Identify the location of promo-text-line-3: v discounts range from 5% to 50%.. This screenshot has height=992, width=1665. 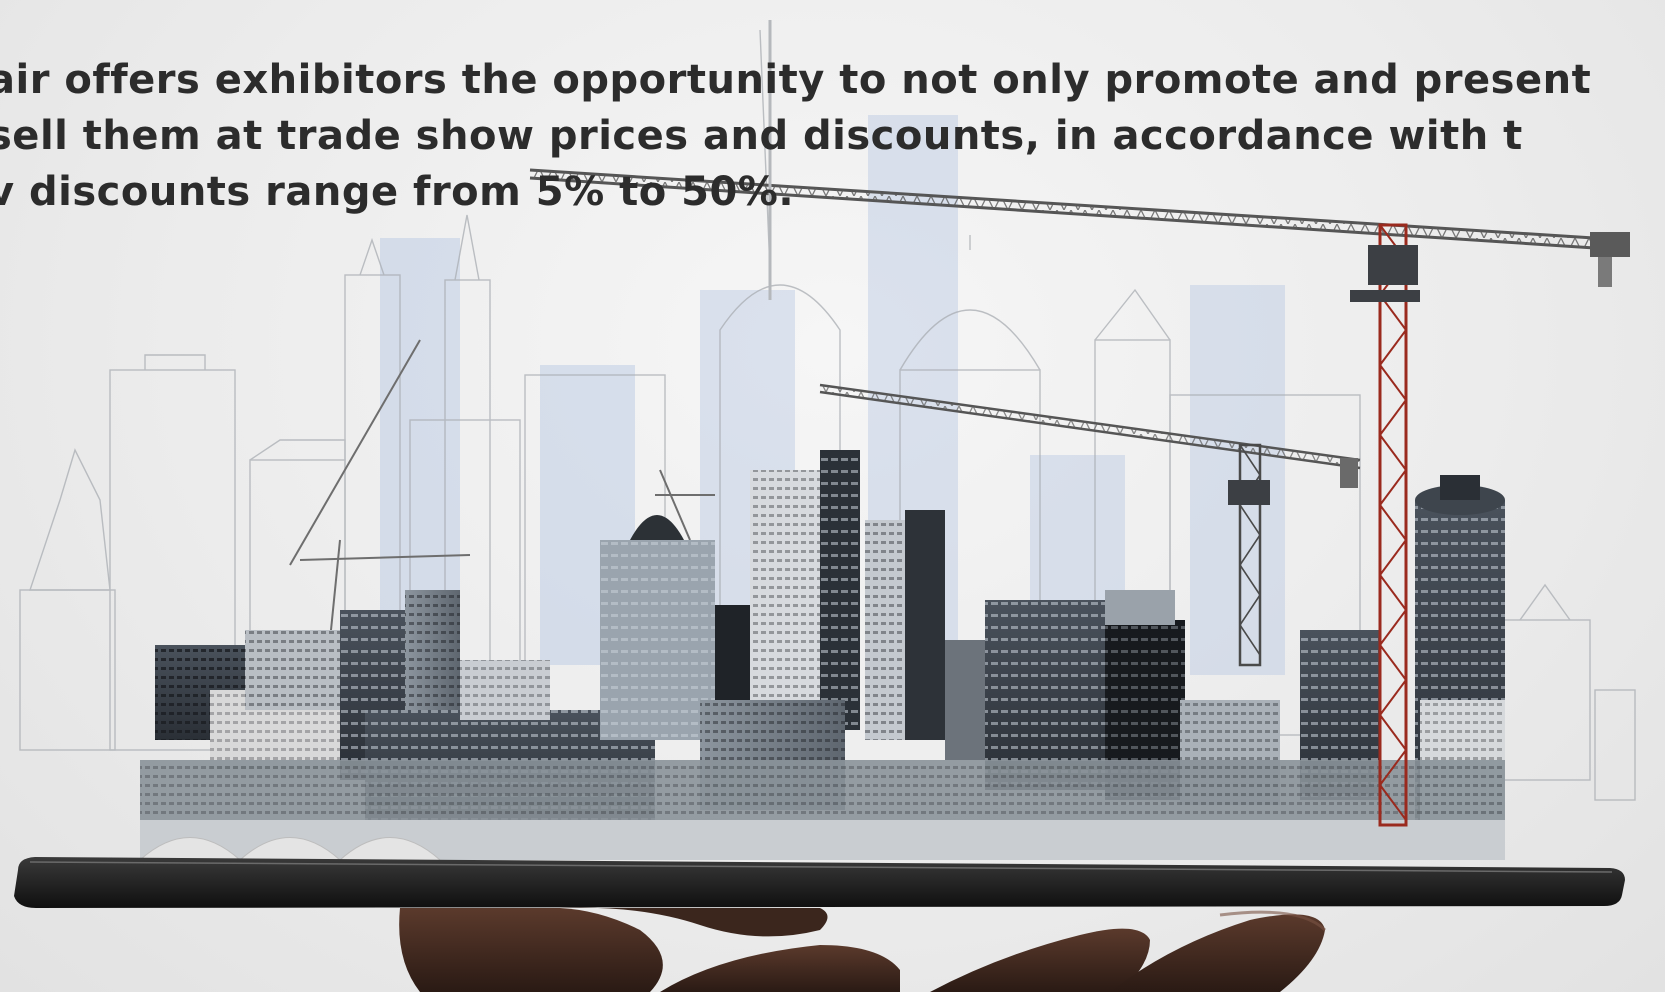
(397, 192).